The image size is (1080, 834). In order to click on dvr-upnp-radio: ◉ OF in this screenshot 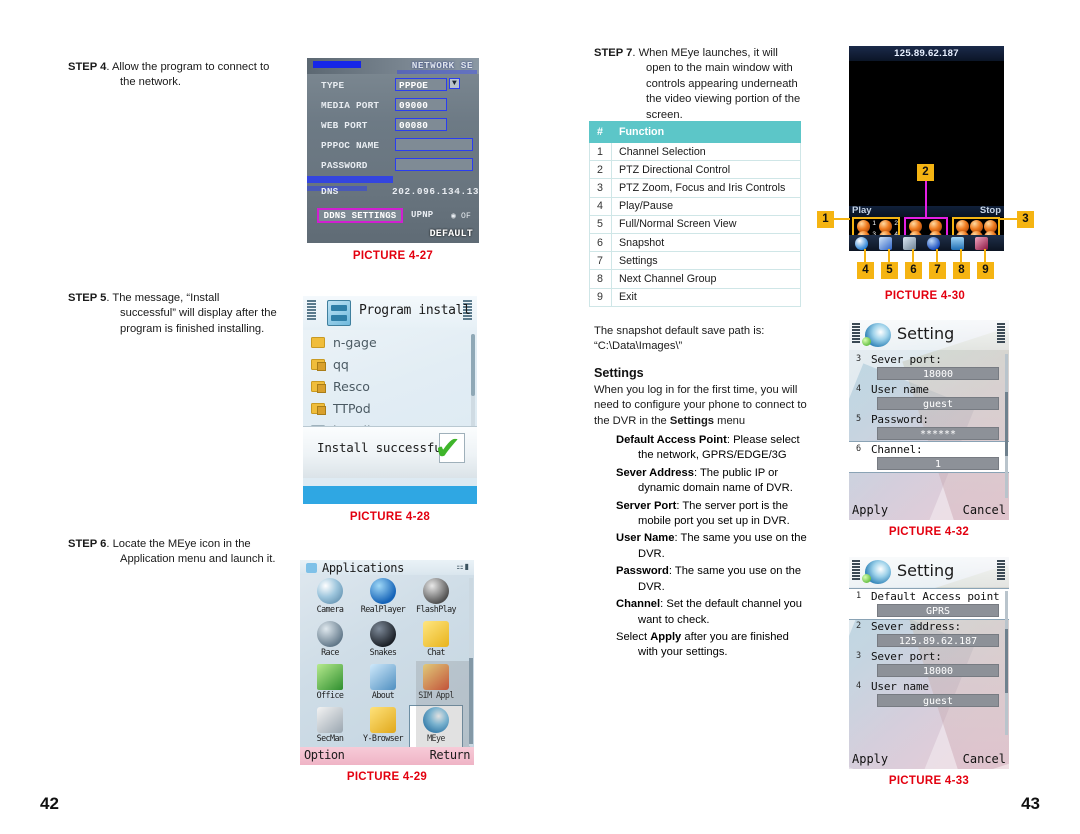, I will do `click(461, 216)`.